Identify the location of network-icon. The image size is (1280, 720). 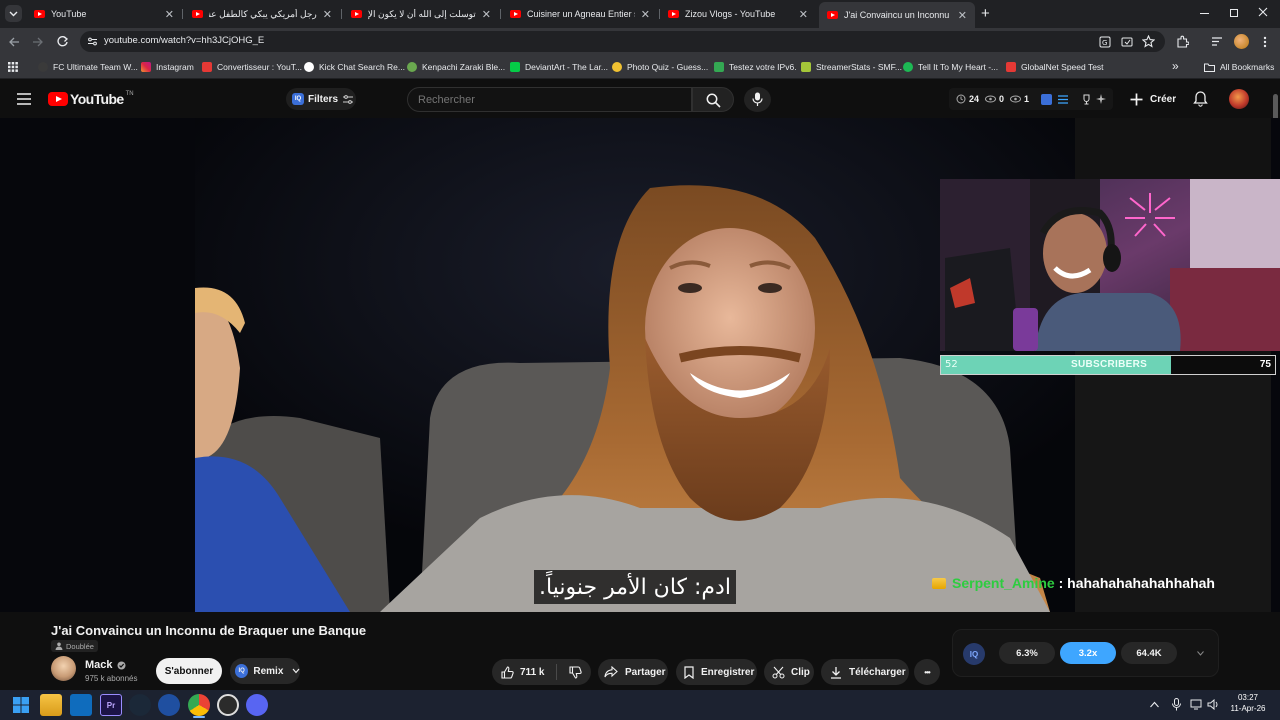
(1197, 704).